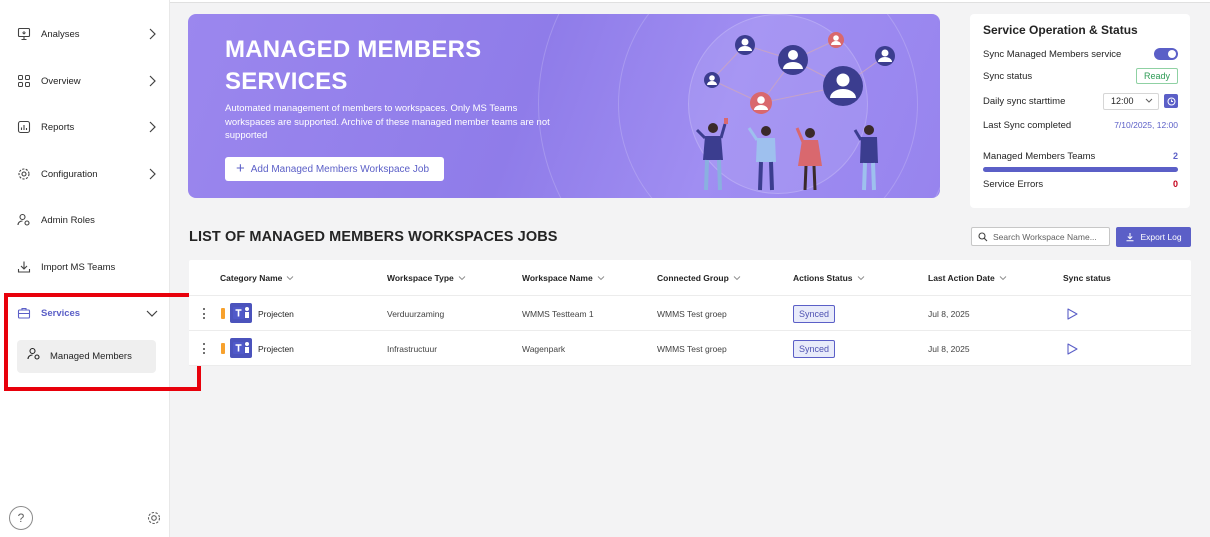 This screenshot has width=1210, height=537. I want to click on jobs-list-title: LIST OF MANAGED MEMBERS WORKSPACES JOBS, so click(373, 237).